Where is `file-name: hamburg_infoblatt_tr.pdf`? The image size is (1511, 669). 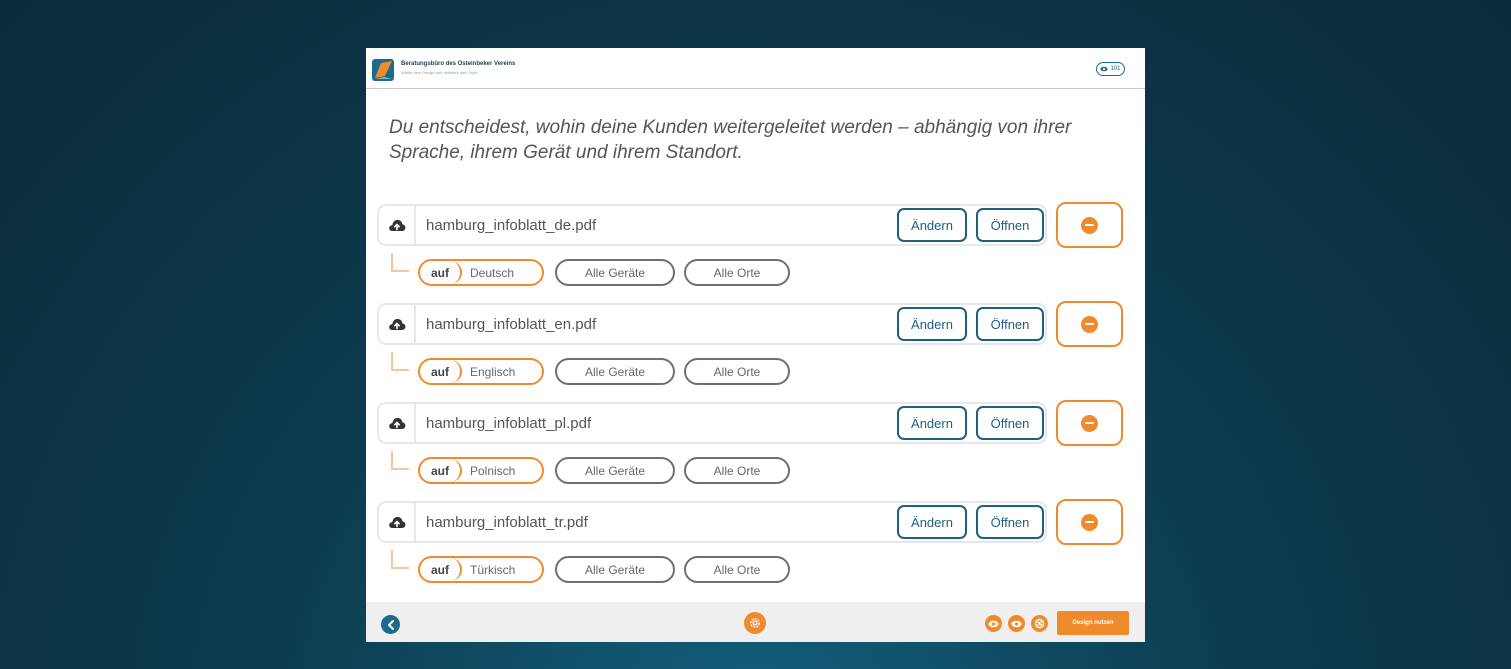
file-name: hamburg_infoblatt_tr.pdf is located at coordinates (507, 522).